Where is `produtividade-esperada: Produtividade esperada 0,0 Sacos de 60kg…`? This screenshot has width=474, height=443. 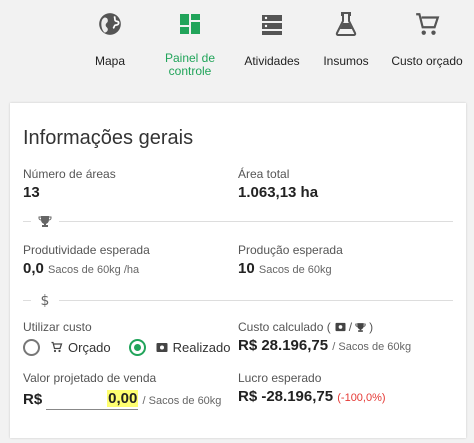
produtividade-esperada: Produtividade esperada 0,0 Sacos de 60kg… is located at coordinates (86, 261).